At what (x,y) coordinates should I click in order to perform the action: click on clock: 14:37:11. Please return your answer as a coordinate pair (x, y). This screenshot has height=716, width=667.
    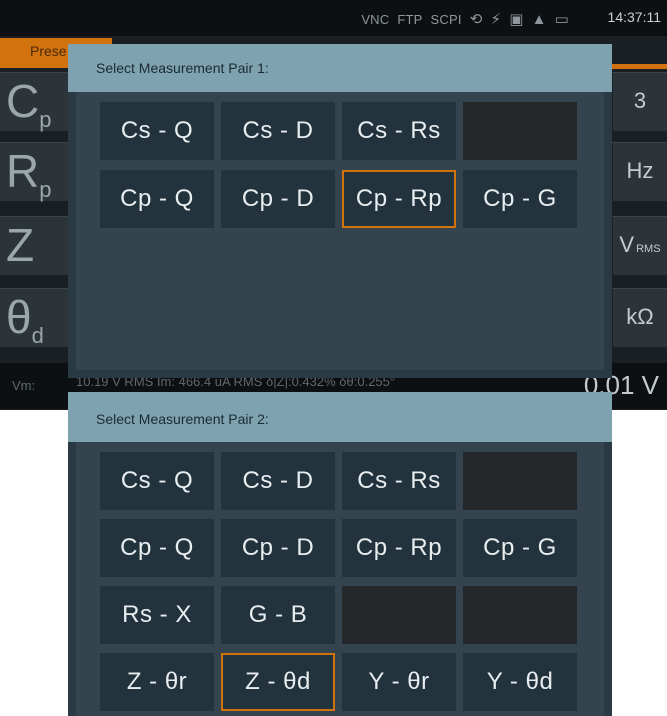
    Looking at the image, I should click on (634, 17).